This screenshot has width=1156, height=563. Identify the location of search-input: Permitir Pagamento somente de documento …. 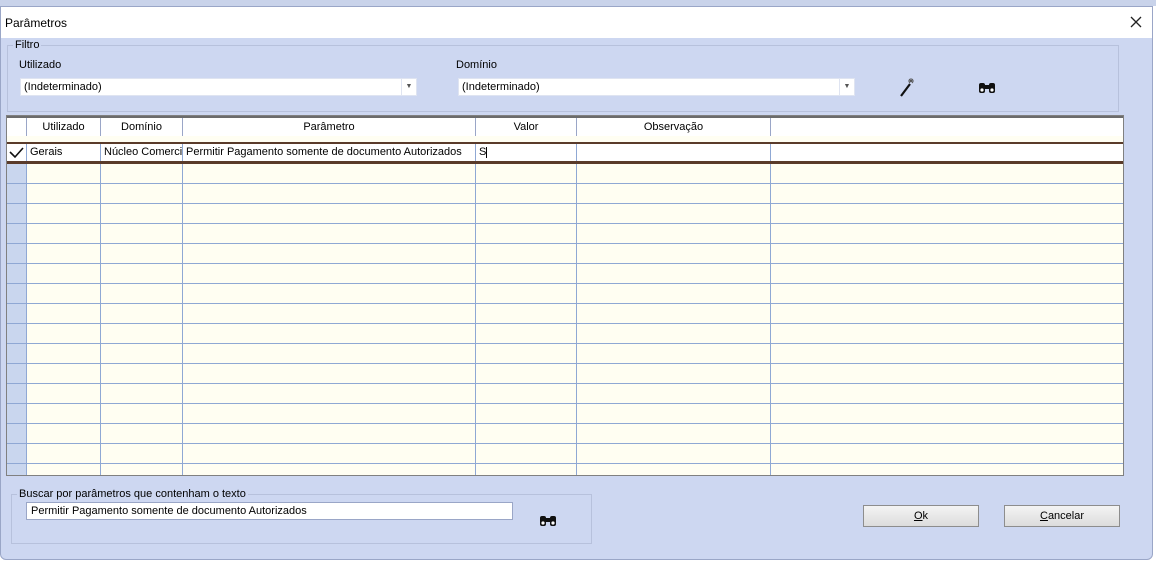
(269, 511).